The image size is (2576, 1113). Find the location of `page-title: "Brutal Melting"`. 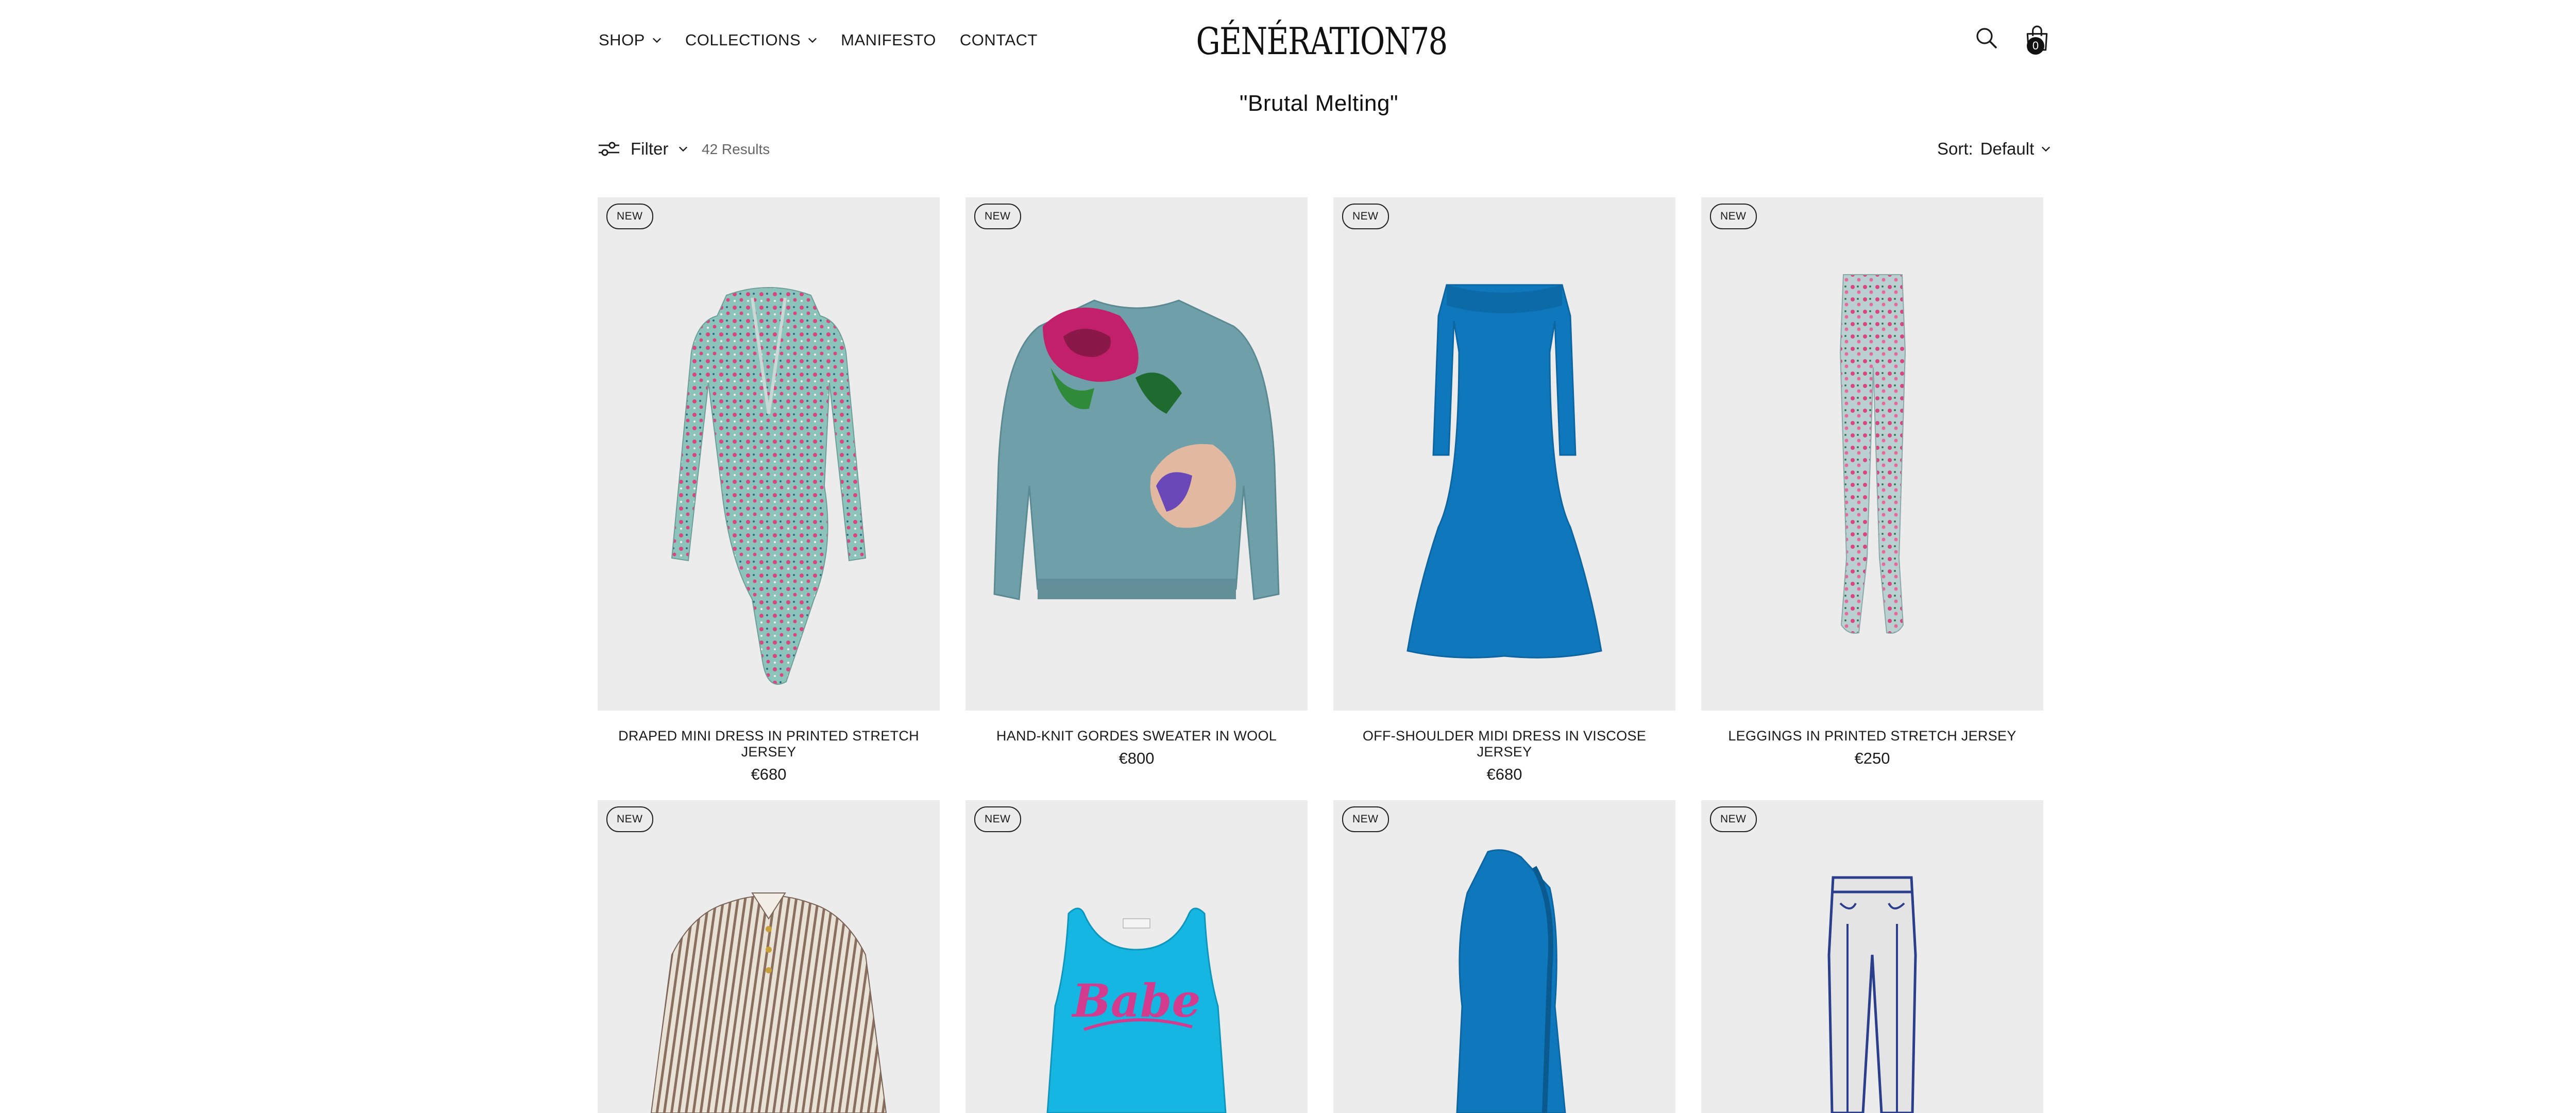

page-title: "Brutal Melting" is located at coordinates (1319, 103).